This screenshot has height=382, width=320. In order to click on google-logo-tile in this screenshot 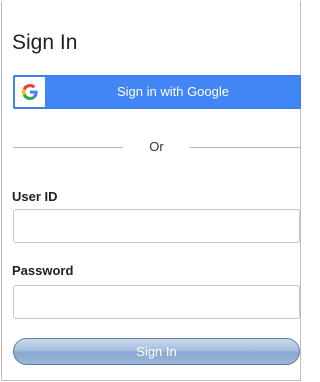, I will do `click(30, 92)`.